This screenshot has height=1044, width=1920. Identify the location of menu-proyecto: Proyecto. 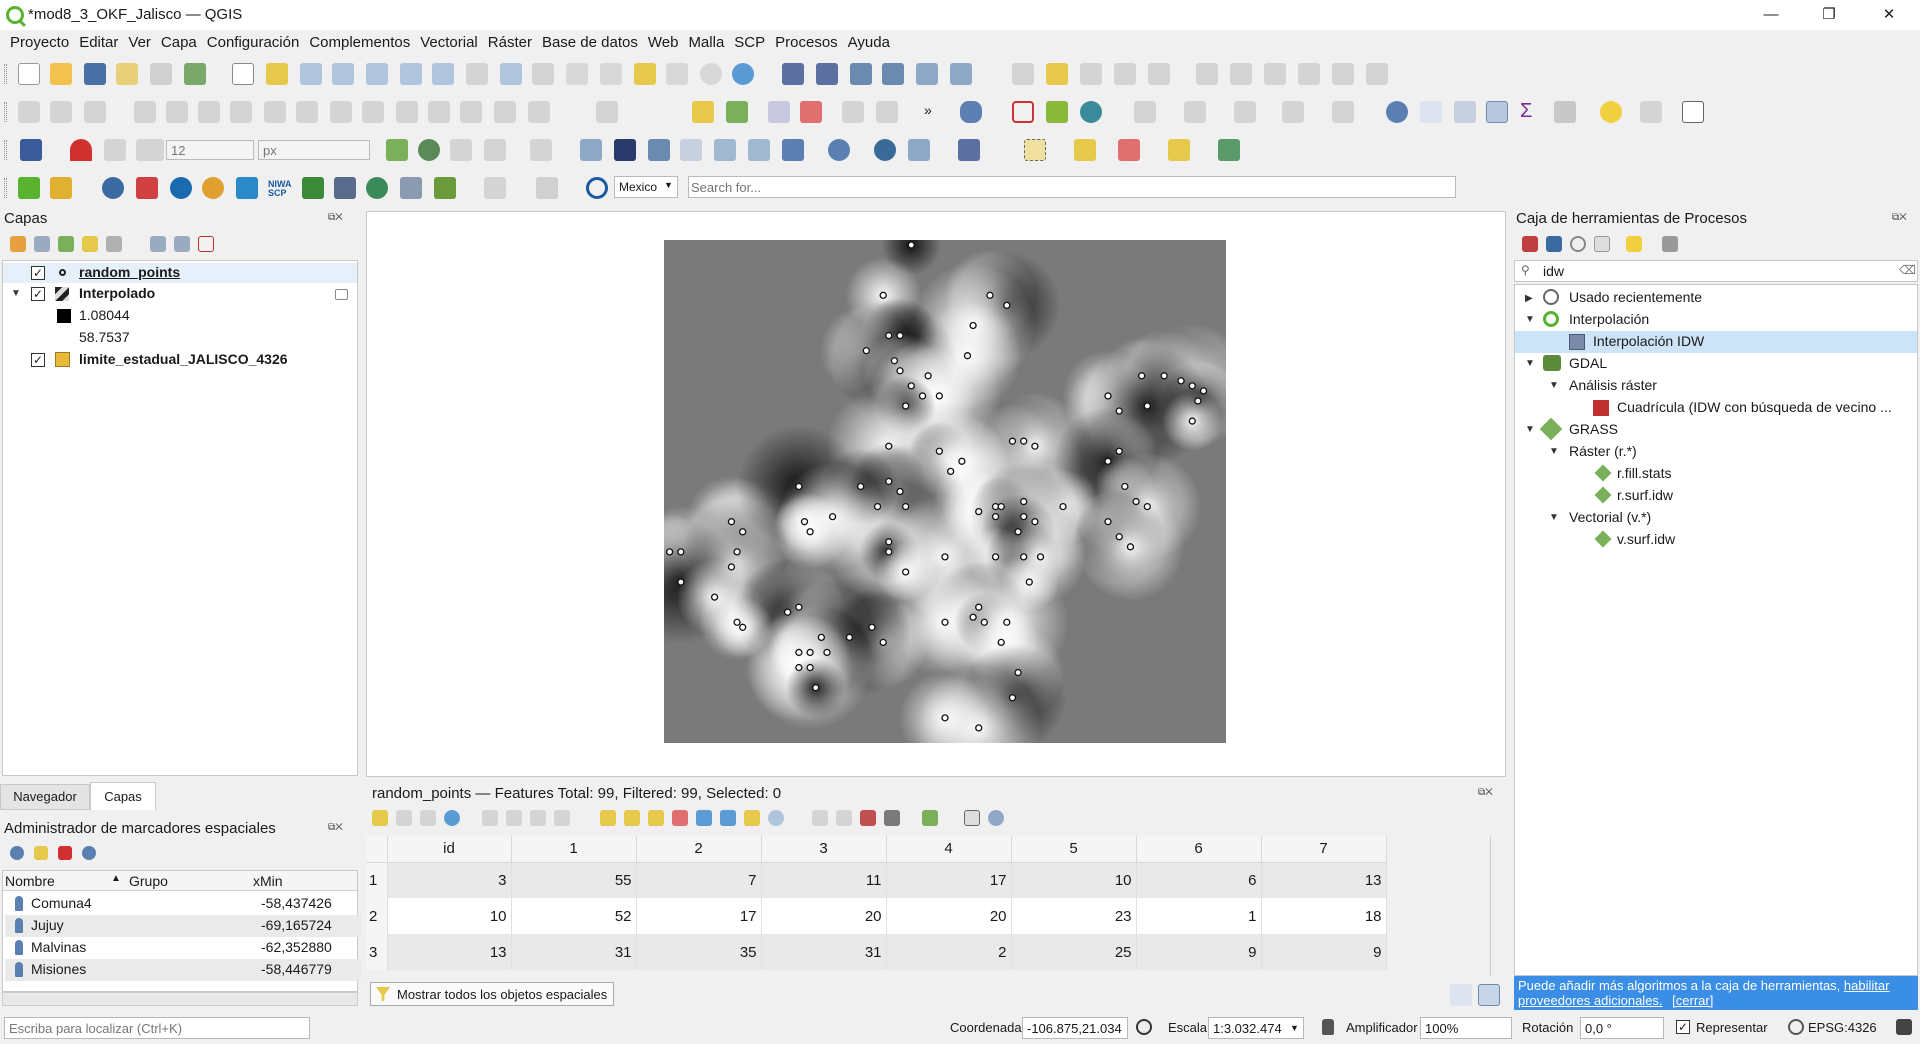
(37, 41).